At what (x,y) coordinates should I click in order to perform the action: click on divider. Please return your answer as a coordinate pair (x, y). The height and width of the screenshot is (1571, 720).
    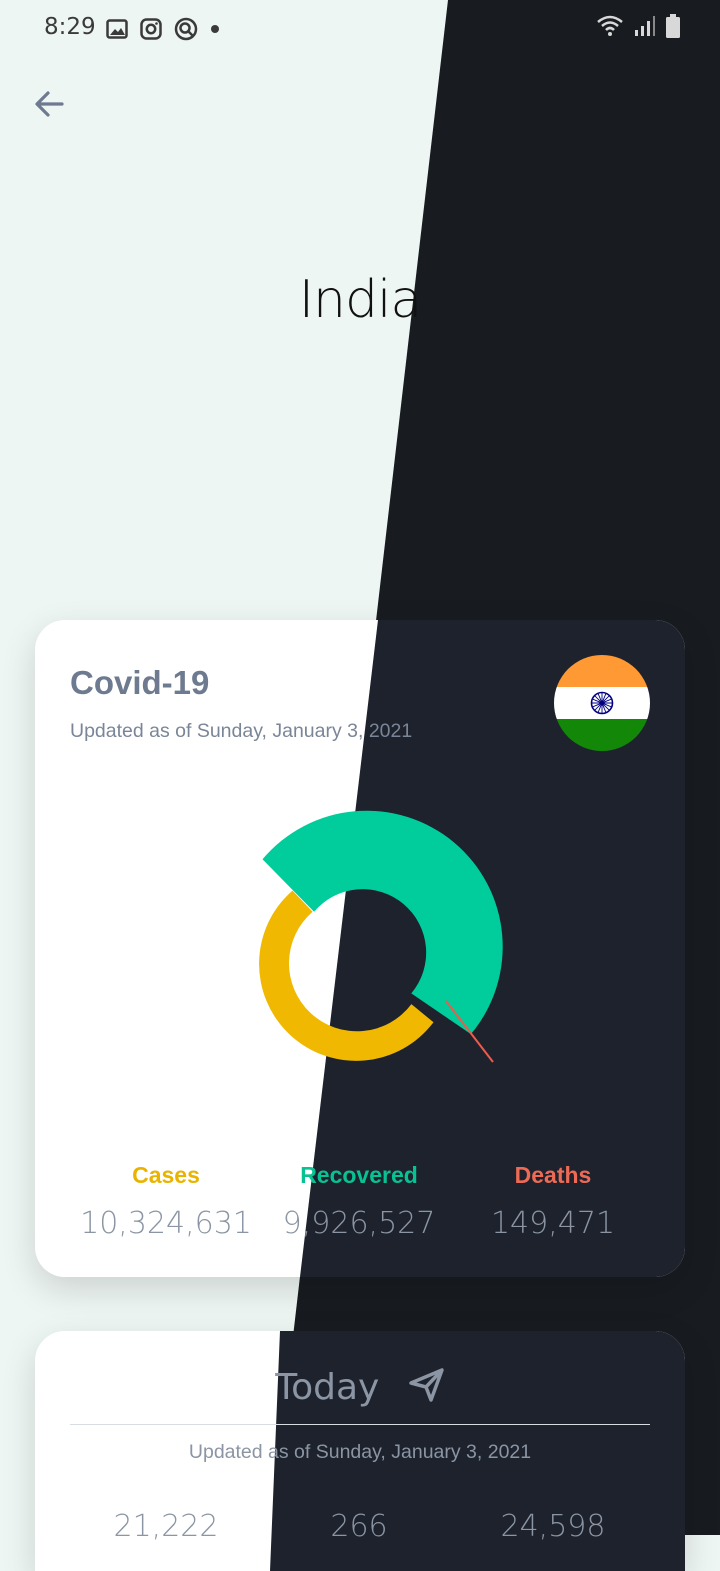
    Looking at the image, I should click on (360, 1424).